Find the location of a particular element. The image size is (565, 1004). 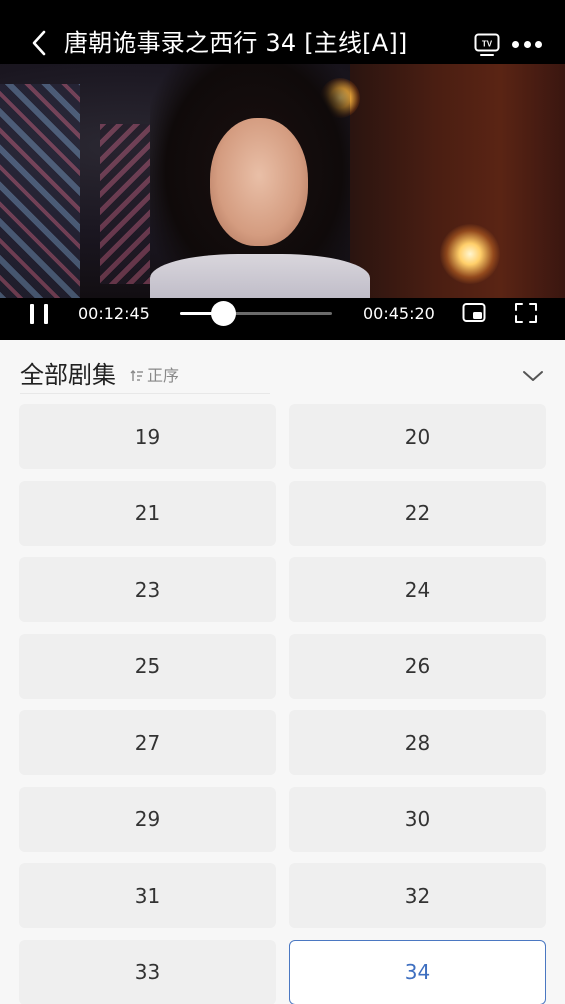

episode-item: 33 is located at coordinates (147, 971).